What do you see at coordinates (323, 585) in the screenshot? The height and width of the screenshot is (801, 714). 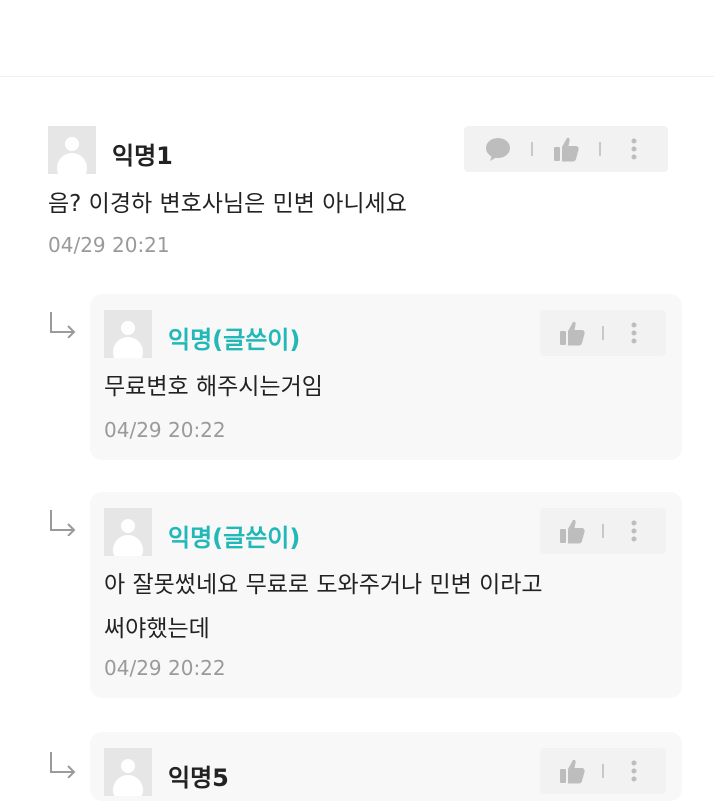 I see `reply-text: 아 잘못썼네요 무료로 도와주거나 민변 이라고` at bounding box center [323, 585].